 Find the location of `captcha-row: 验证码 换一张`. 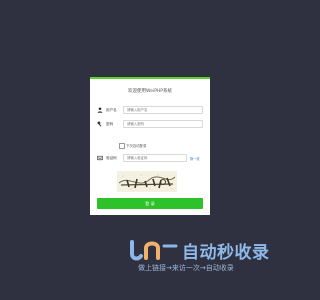

captcha-row: 验证码 换一张 is located at coordinates (150, 158).